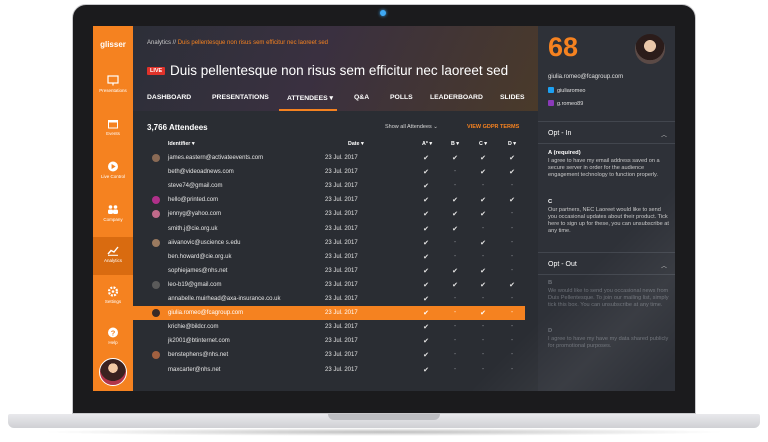  I want to click on row-email: krichie@bildcr.com, so click(193, 327).